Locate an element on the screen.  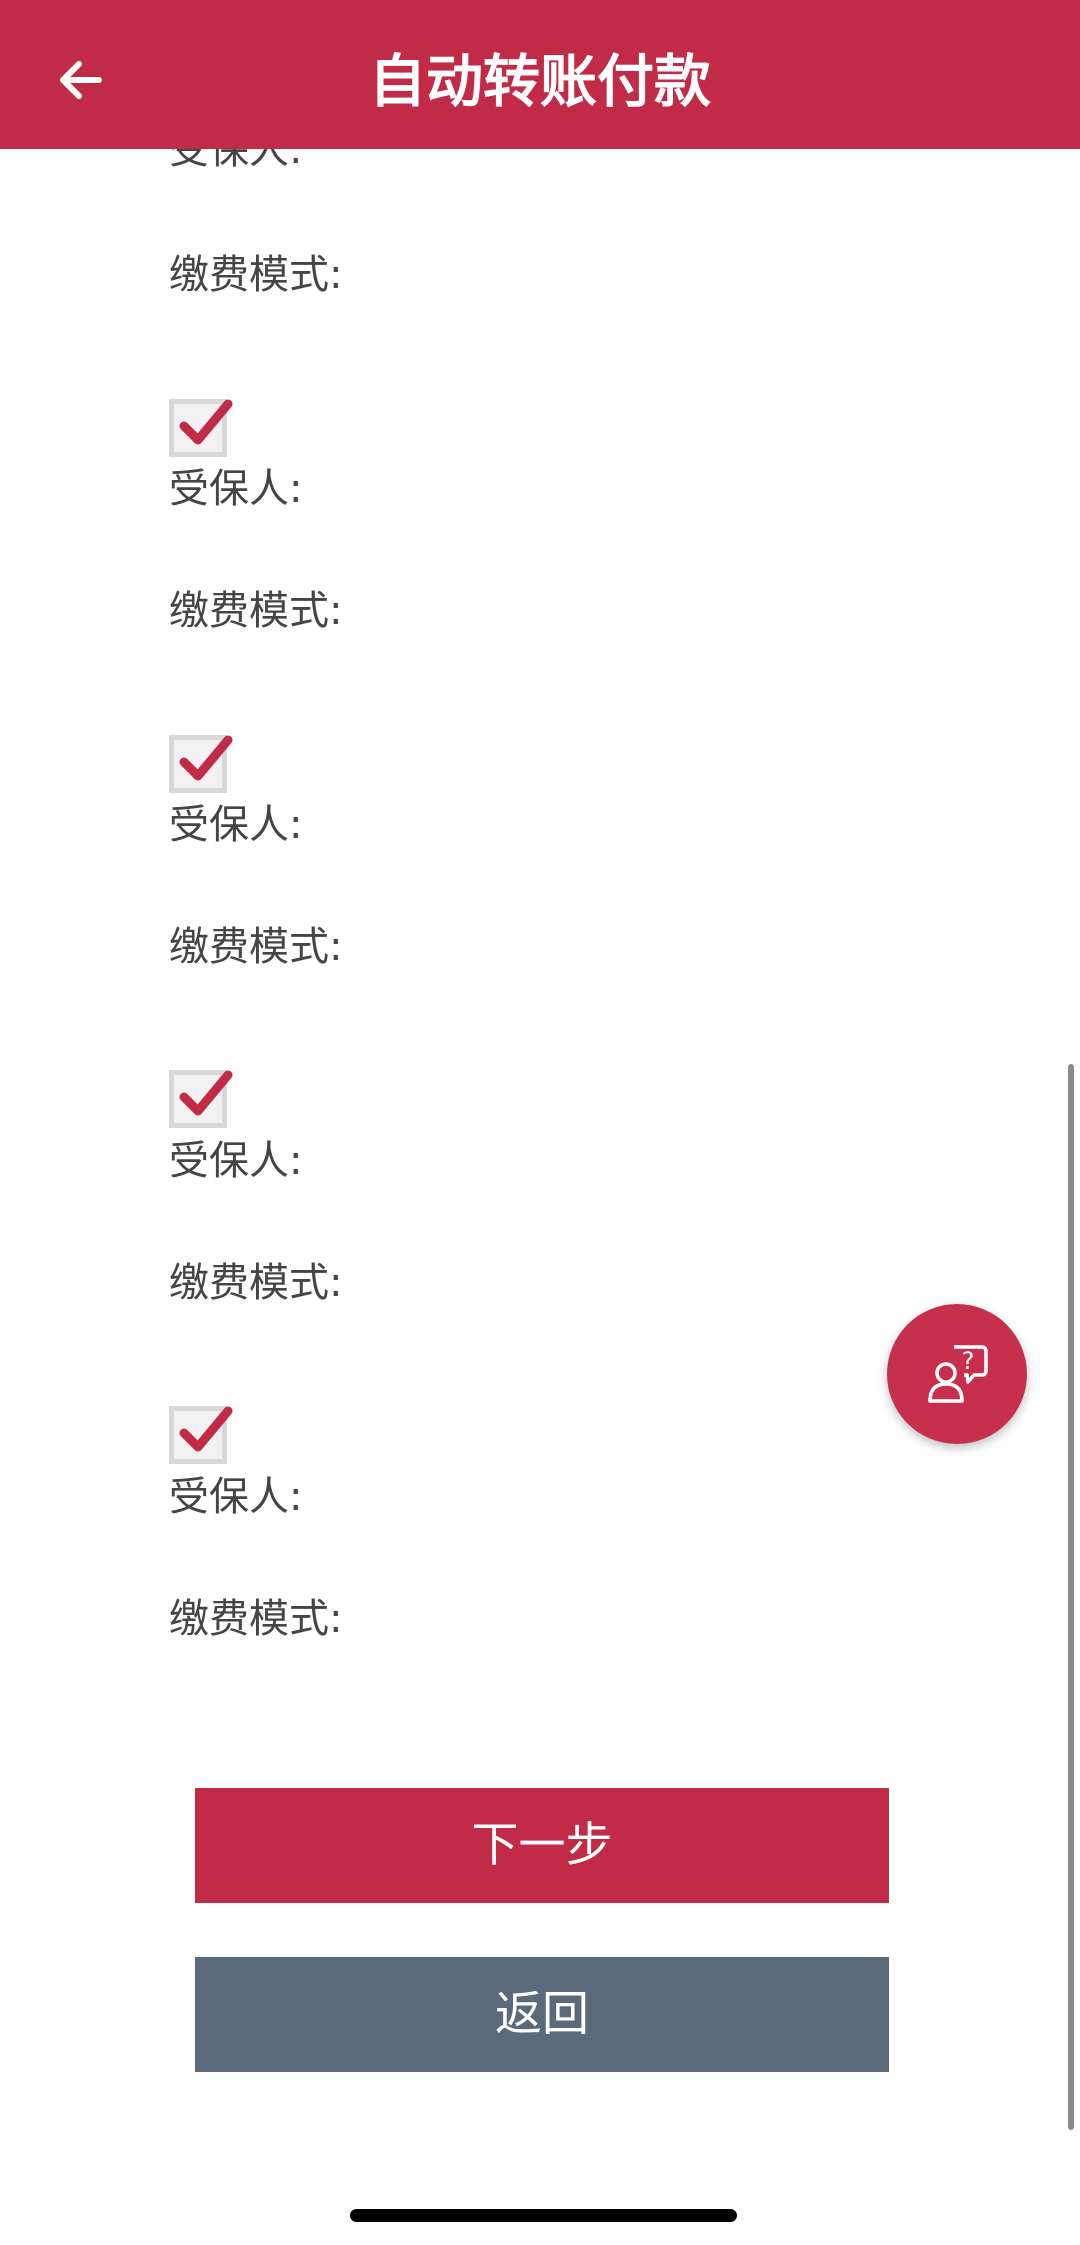
next-step-button: 下一步 is located at coordinates (542, 1845).